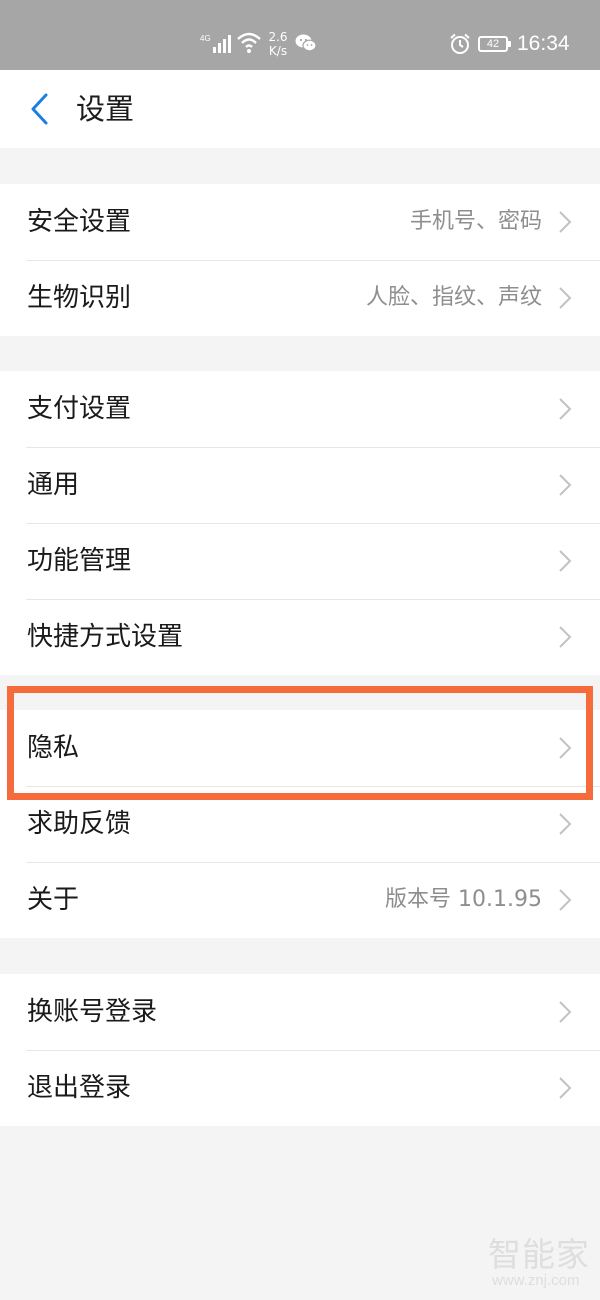 The width and height of the screenshot is (600, 1300). Describe the element at coordinates (475, 221) in the screenshot. I see `settings-item-value: 手机号、密码` at that location.